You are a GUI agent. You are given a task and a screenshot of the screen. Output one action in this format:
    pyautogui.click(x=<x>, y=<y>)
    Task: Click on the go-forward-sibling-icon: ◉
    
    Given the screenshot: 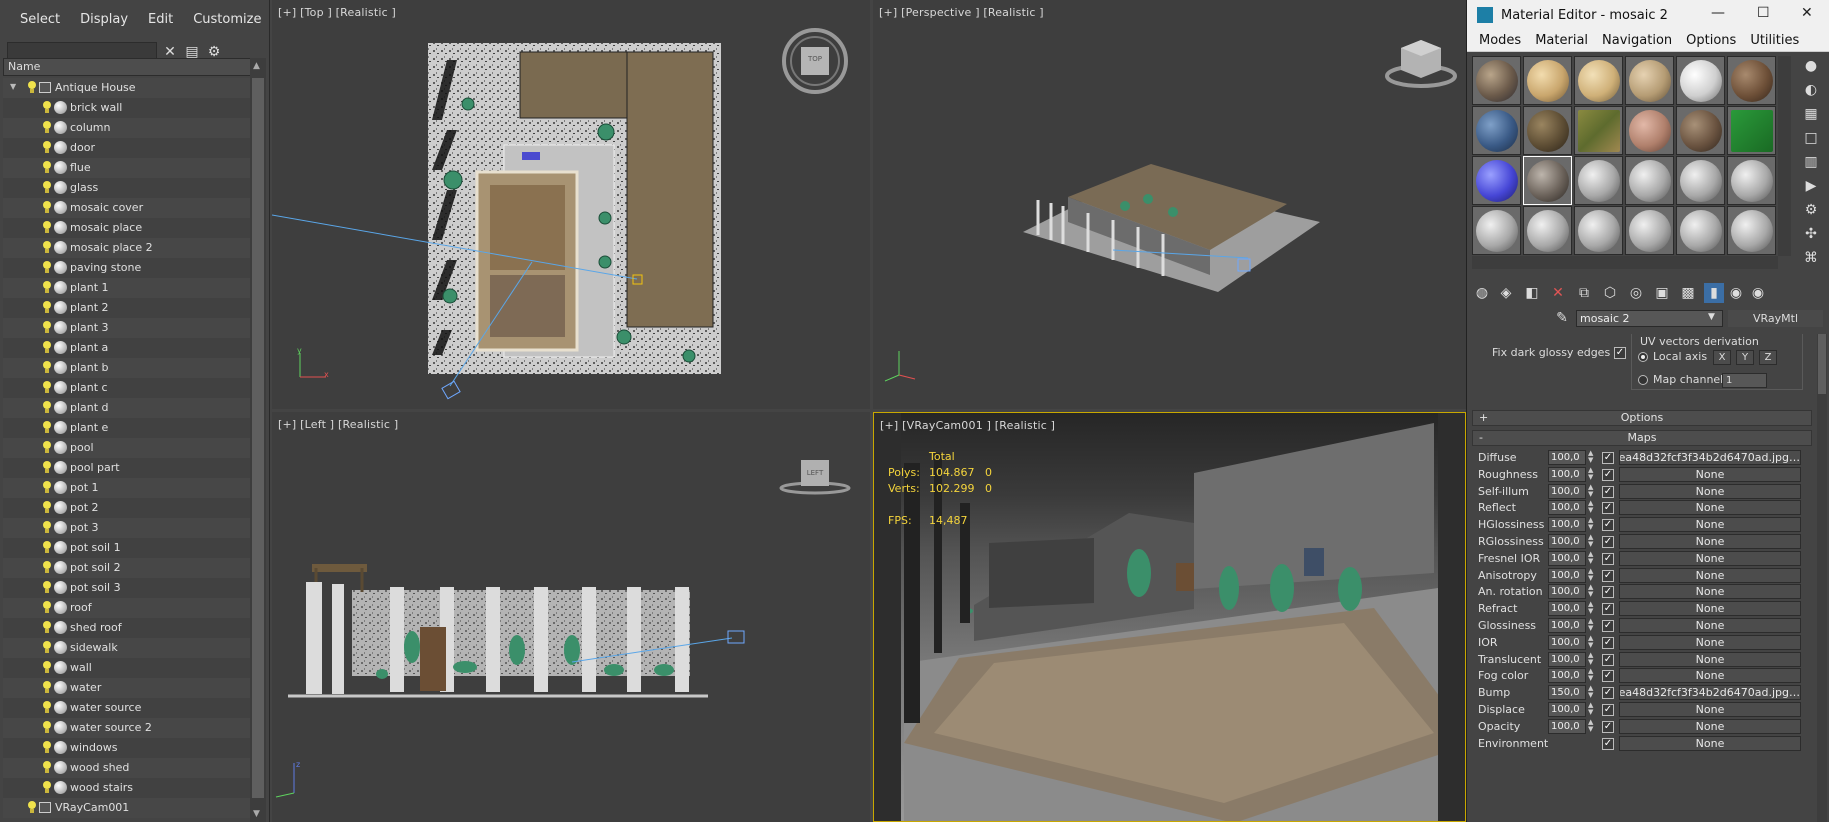 What is the action you would take?
    pyautogui.click(x=1758, y=293)
    